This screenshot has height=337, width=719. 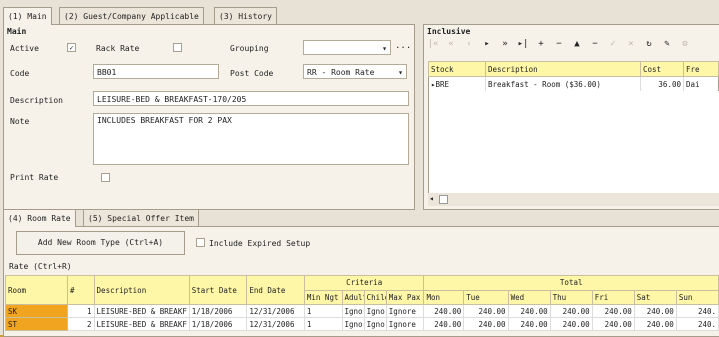 What do you see at coordinates (36, 290) in the screenshot?
I see `col-room: Room` at bounding box center [36, 290].